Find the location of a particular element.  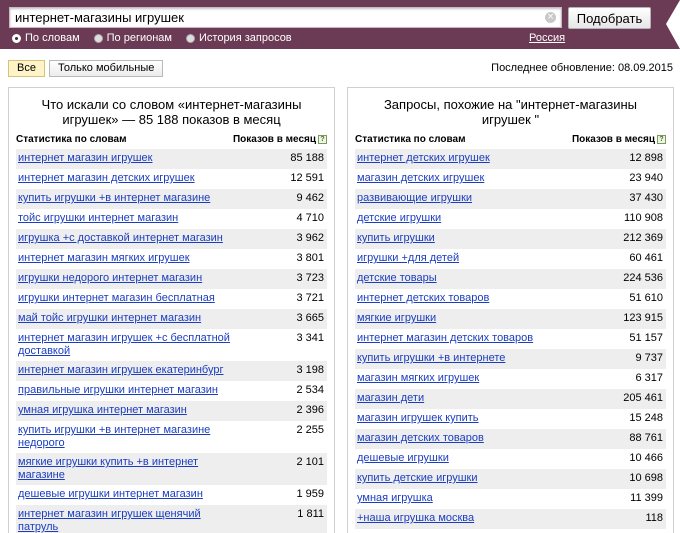

mode-query-history: История запросов is located at coordinates (239, 38).